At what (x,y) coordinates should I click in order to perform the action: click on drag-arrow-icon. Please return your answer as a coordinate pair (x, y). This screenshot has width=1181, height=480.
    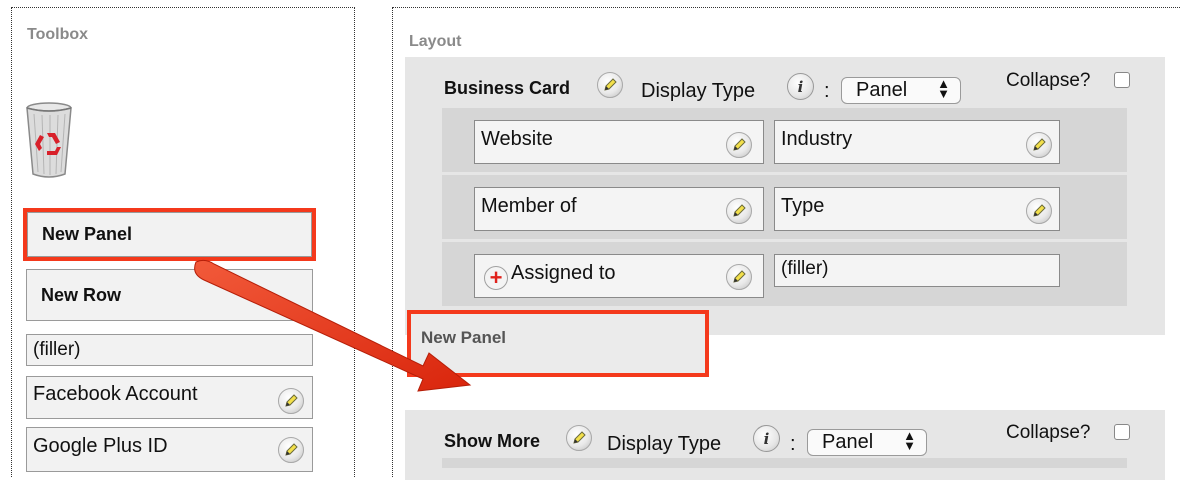
    Looking at the image, I should click on (333, 325).